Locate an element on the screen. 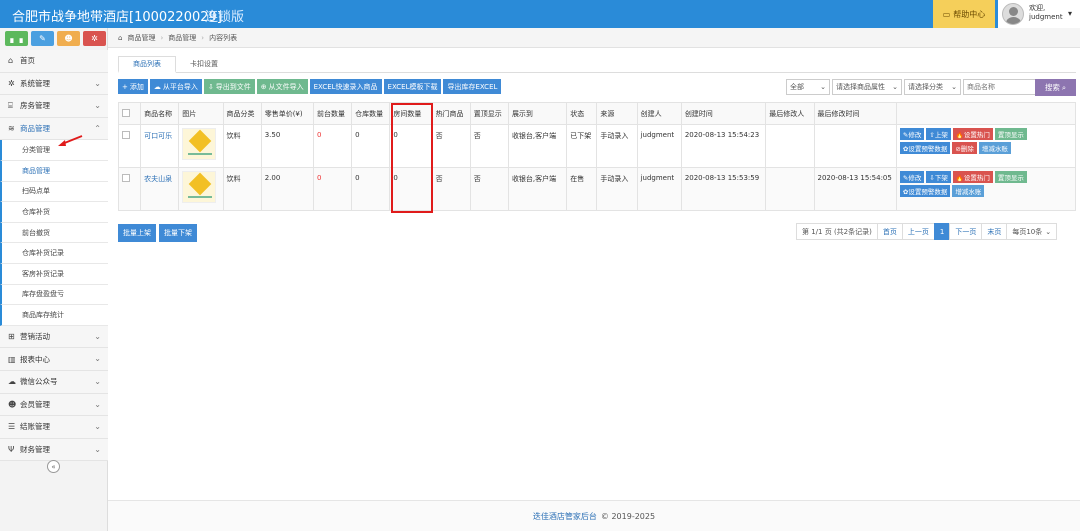 The height and width of the screenshot is (531, 1080). last-page-button: 末页 is located at coordinates (994, 231).